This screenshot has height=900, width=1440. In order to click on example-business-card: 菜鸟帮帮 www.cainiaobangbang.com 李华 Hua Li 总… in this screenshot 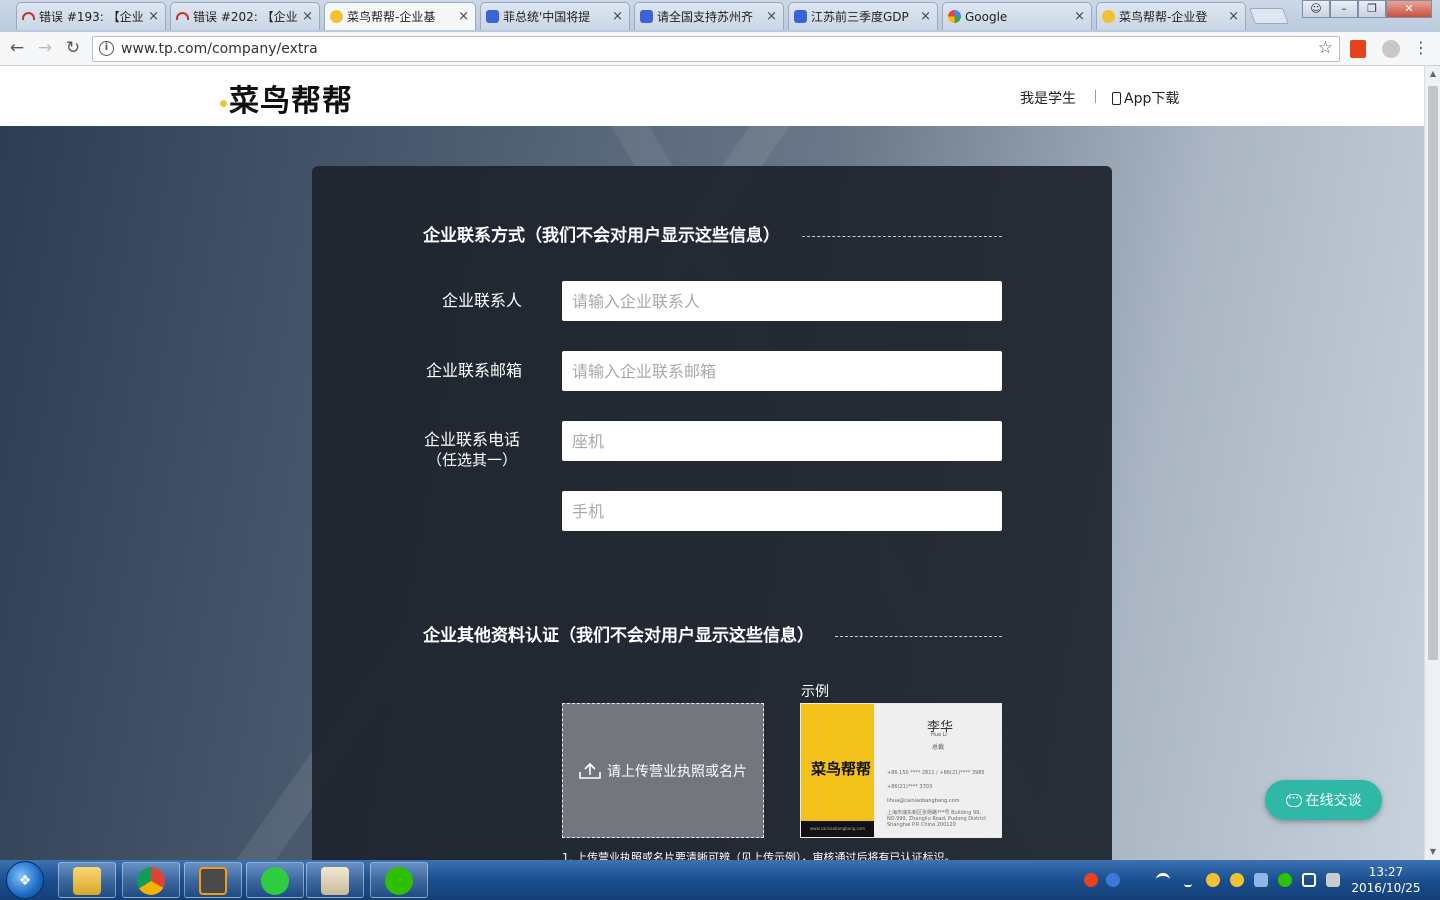, I will do `click(901, 770)`.